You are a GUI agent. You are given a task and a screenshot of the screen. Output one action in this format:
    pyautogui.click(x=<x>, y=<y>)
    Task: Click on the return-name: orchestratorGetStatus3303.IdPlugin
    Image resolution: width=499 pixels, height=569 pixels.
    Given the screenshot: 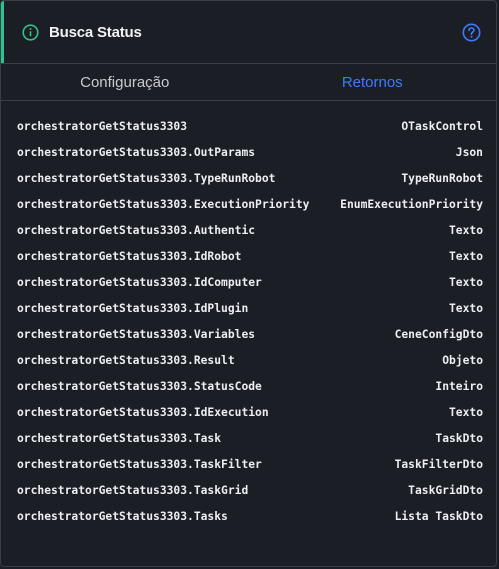 What is the action you would take?
    pyautogui.click(x=133, y=308)
    